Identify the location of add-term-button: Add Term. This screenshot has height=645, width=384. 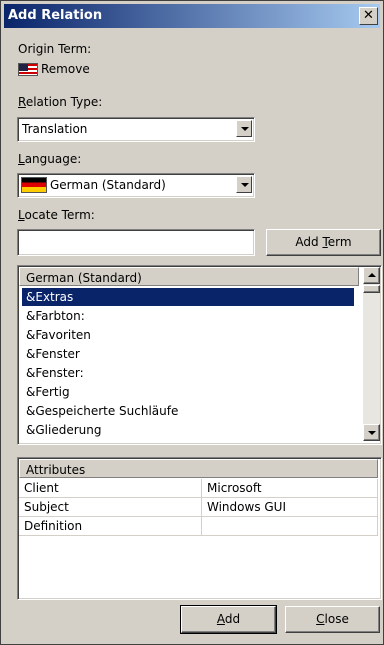
(323, 242).